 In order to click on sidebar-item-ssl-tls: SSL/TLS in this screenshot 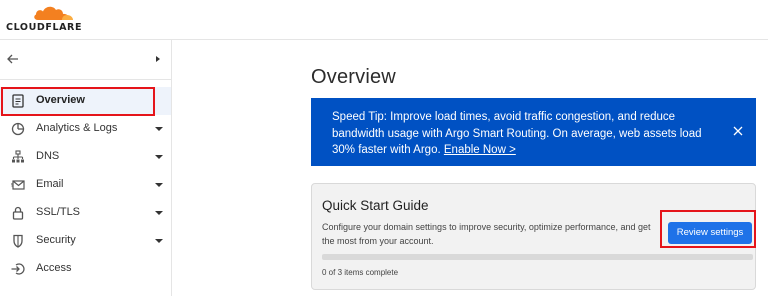, I will do `click(85, 213)`.